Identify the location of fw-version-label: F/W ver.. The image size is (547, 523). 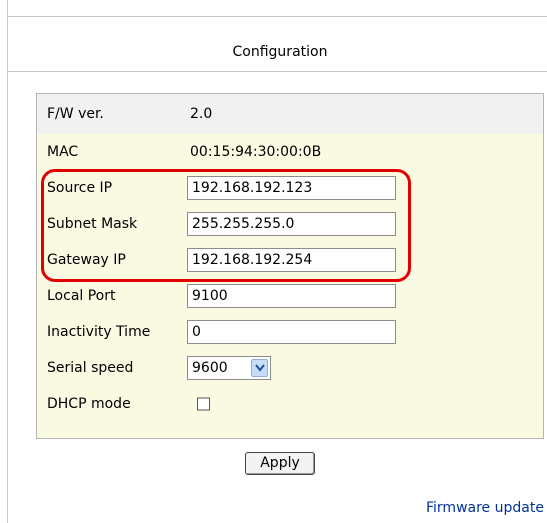
(75, 114).